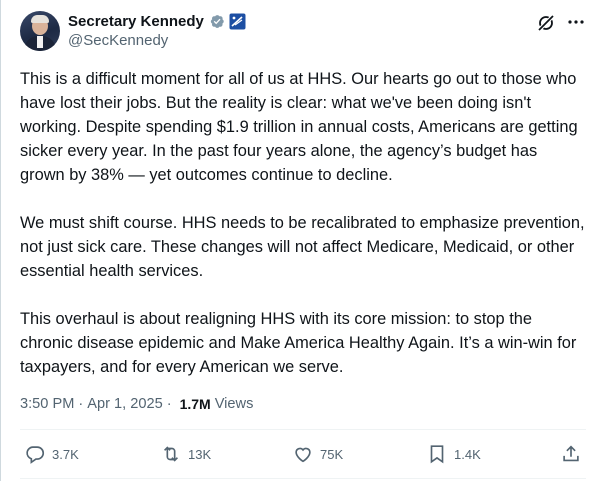 The image size is (606, 481). I want to click on share-button, so click(571, 454).